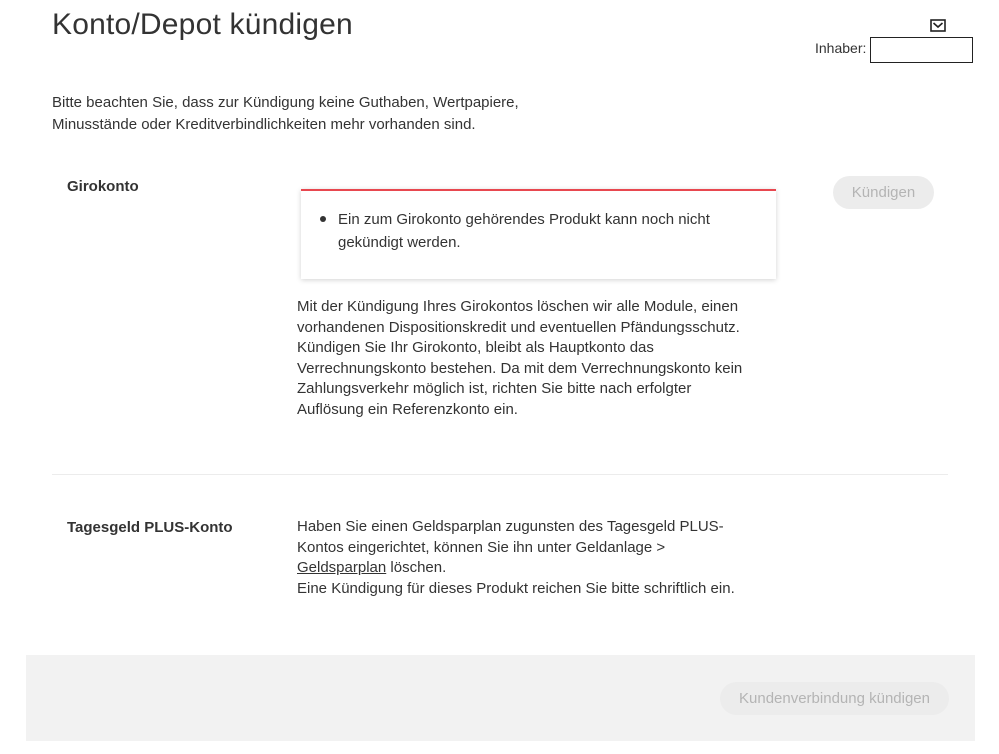  I want to click on geldsparplan-link: Geldsparplan, so click(341, 567).